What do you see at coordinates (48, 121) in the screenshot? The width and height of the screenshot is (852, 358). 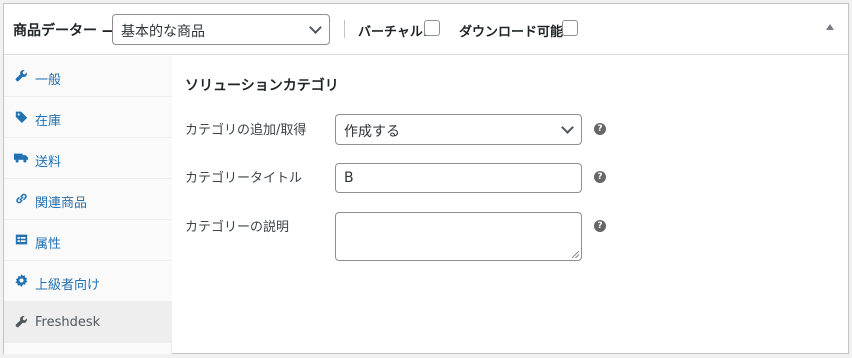 I see `tab-label: 在庫` at bounding box center [48, 121].